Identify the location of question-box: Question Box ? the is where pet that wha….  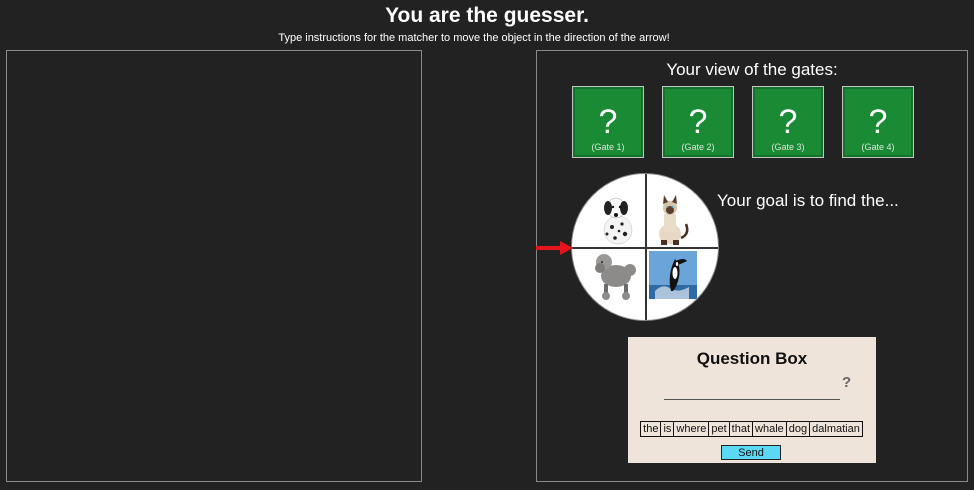
(752, 400).